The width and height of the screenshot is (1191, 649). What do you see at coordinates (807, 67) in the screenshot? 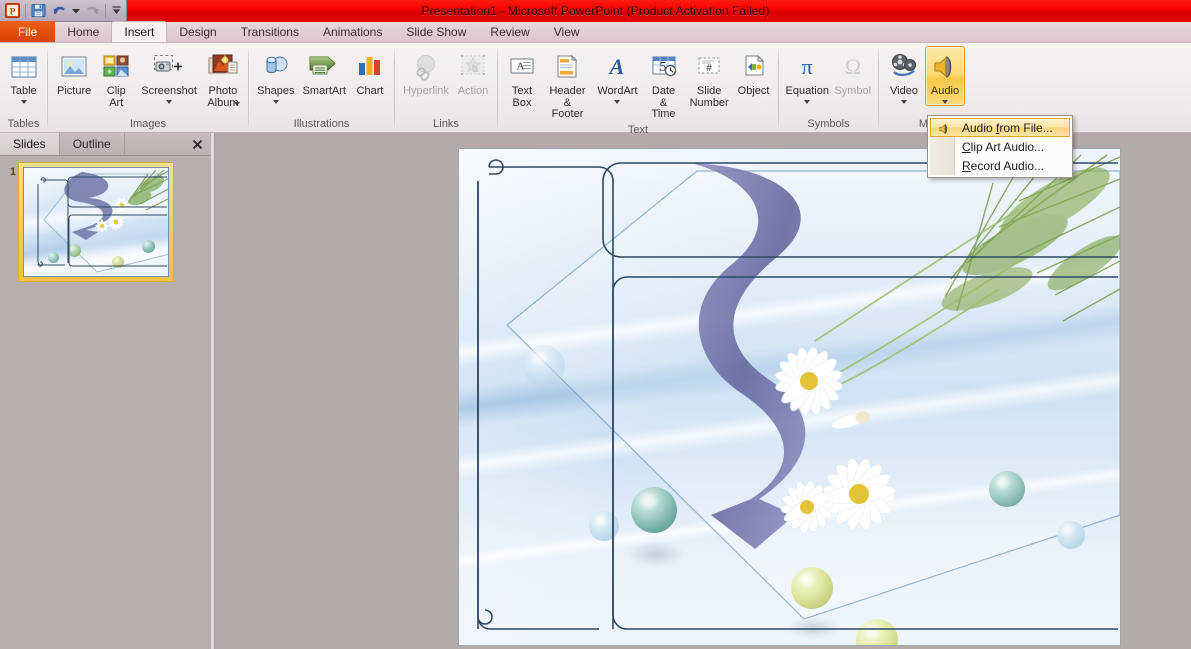
I see `equation-icon: π` at bounding box center [807, 67].